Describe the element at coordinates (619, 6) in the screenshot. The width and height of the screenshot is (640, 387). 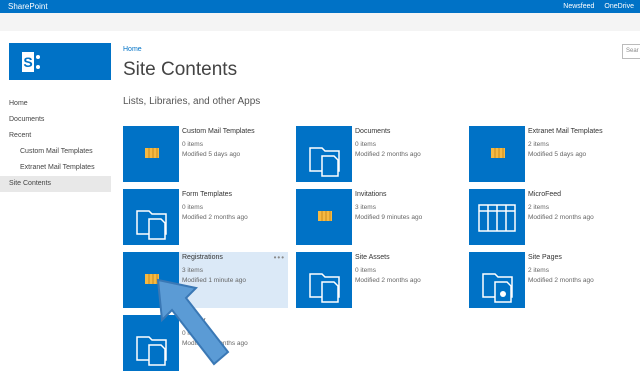
I see `onedrive-link: OneDrive` at that location.